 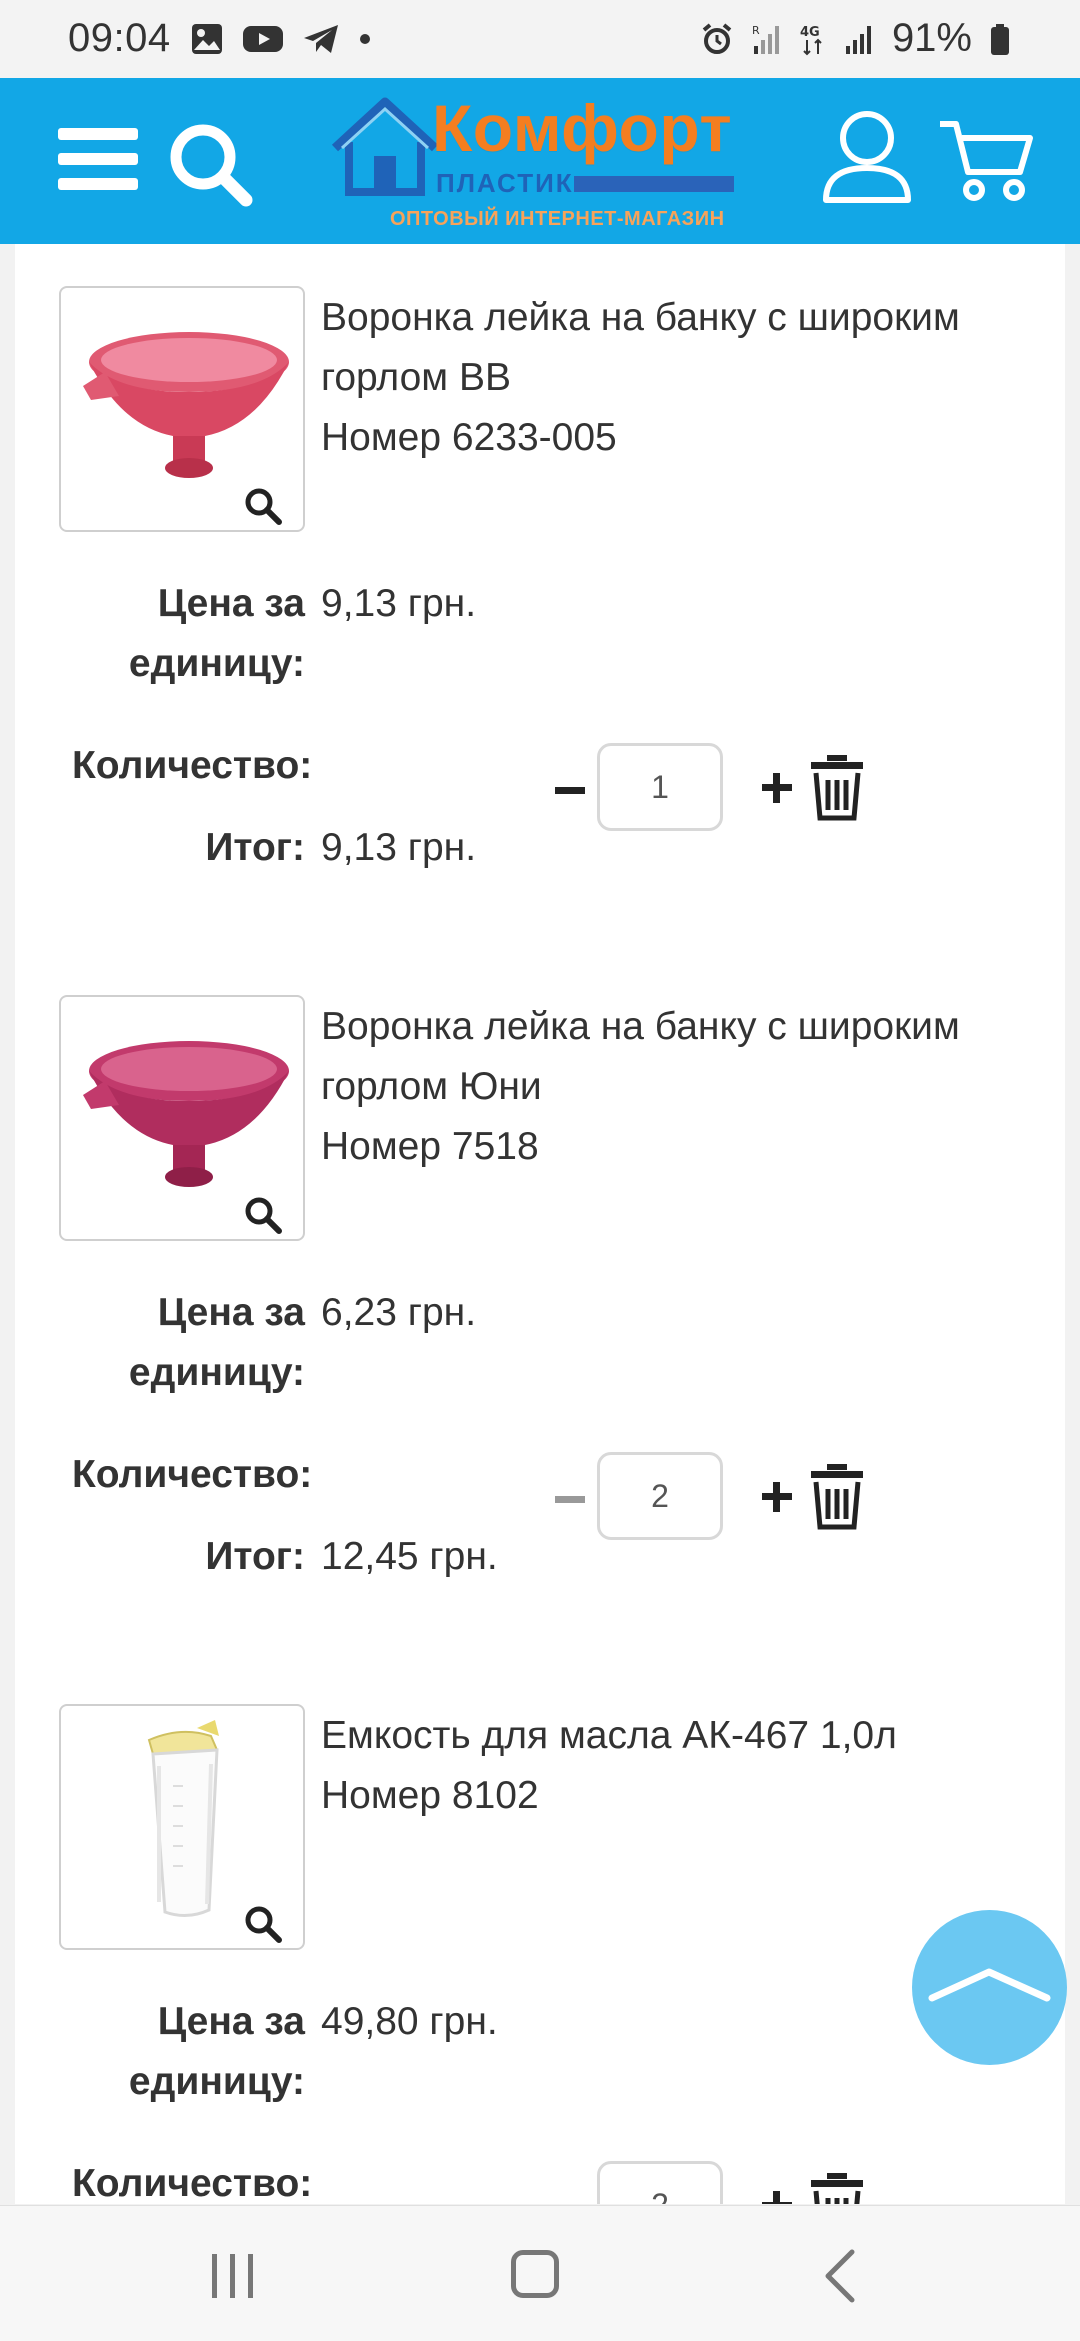 I want to click on home-button, so click(x=535, y=2274).